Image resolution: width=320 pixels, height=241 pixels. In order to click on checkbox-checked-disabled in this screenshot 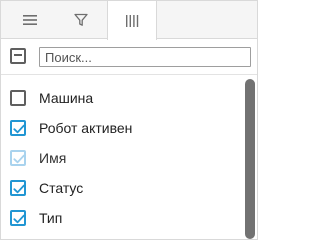, I will do `click(18, 158)`.